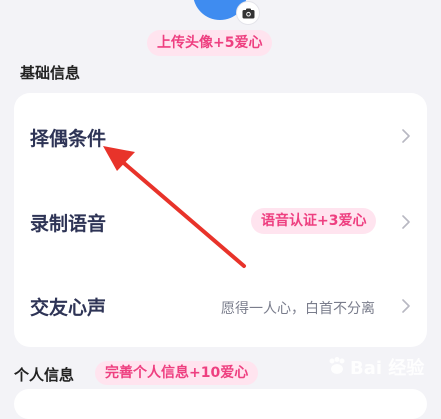 This screenshot has height=419, width=441. I want to click on watermark: Bai 经验, so click(381, 367).